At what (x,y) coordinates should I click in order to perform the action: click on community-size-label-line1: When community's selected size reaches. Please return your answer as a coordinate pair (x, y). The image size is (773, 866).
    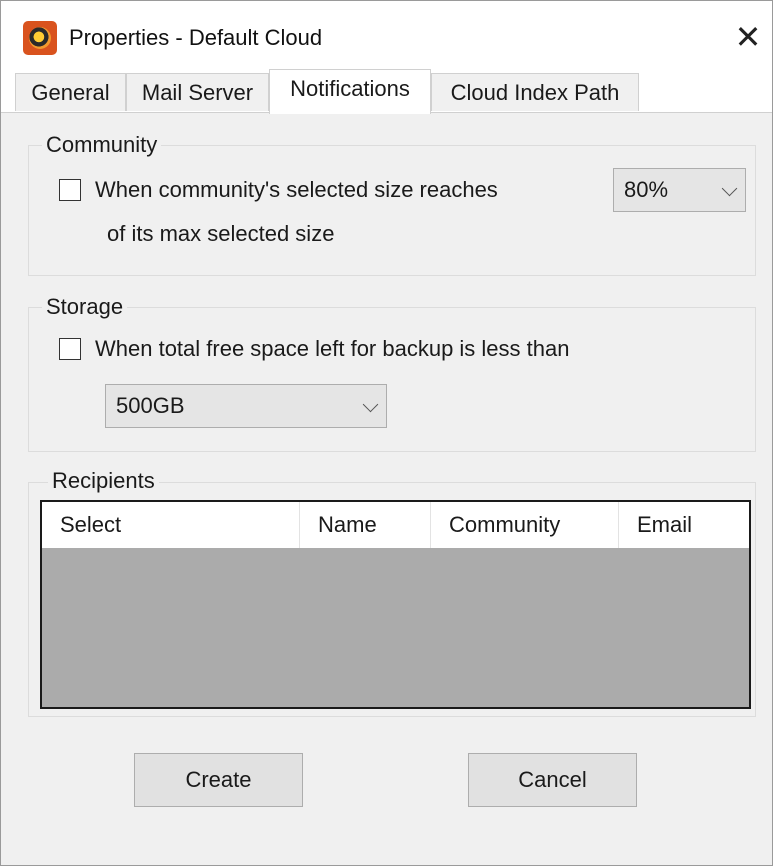
    Looking at the image, I should click on (296, 189).